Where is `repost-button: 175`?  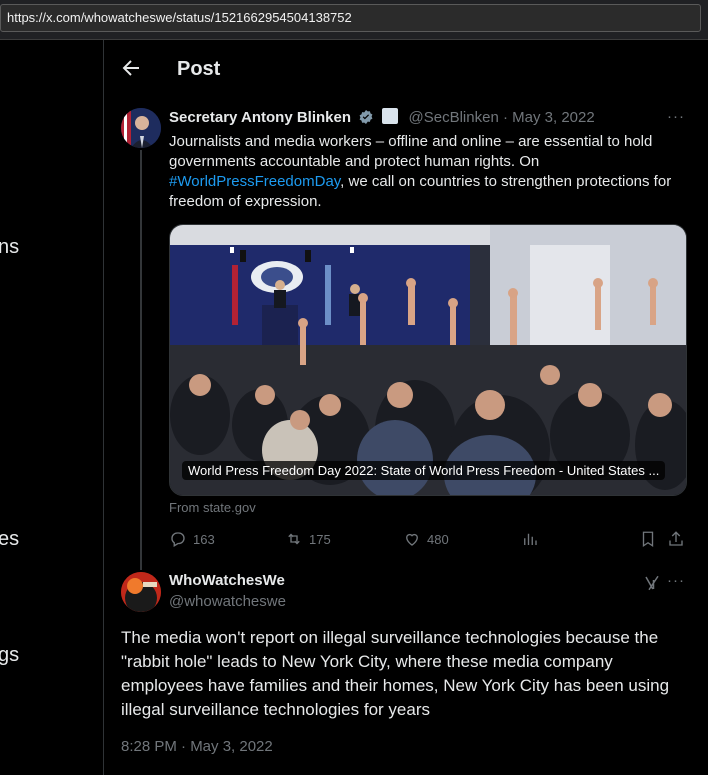 repost-button: 175 is located at coordinates (308, 539).